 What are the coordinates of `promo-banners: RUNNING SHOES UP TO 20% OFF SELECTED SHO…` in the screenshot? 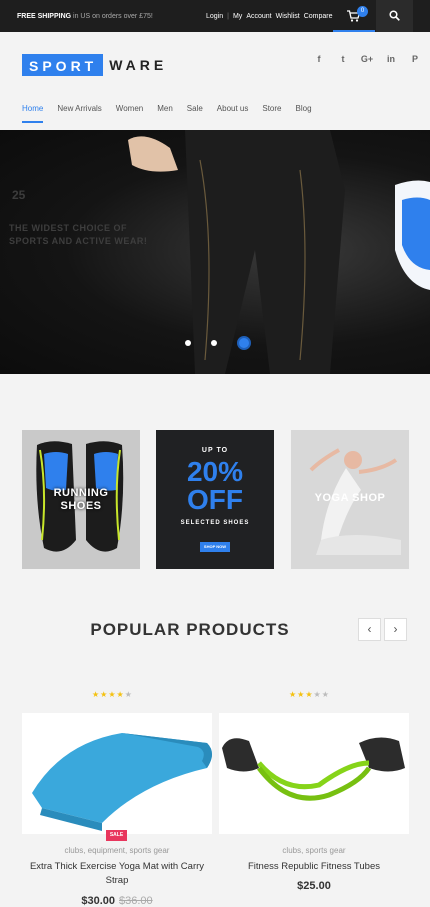 It's located at (215, 500).